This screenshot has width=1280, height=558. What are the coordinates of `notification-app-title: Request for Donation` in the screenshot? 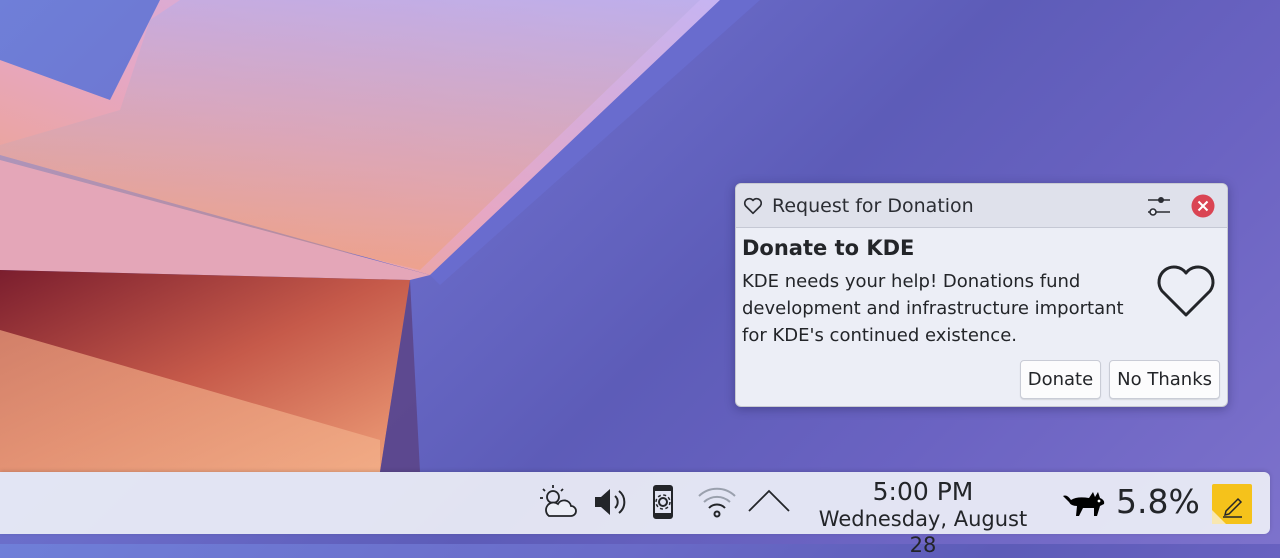 It's located at (873, 205).